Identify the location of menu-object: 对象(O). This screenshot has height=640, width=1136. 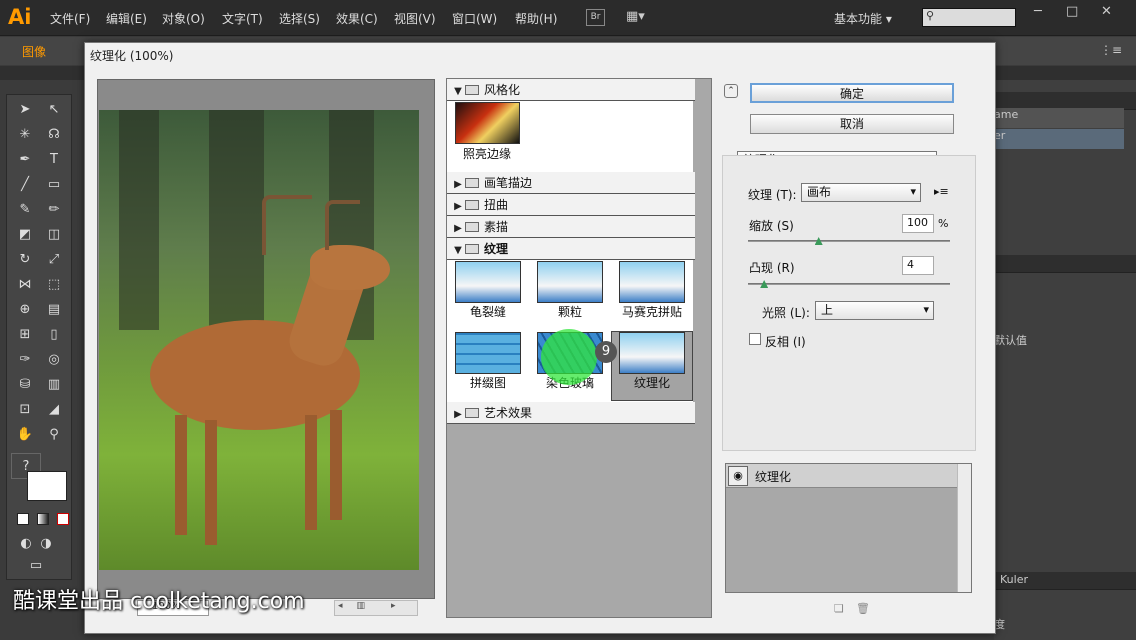
(183, 18).